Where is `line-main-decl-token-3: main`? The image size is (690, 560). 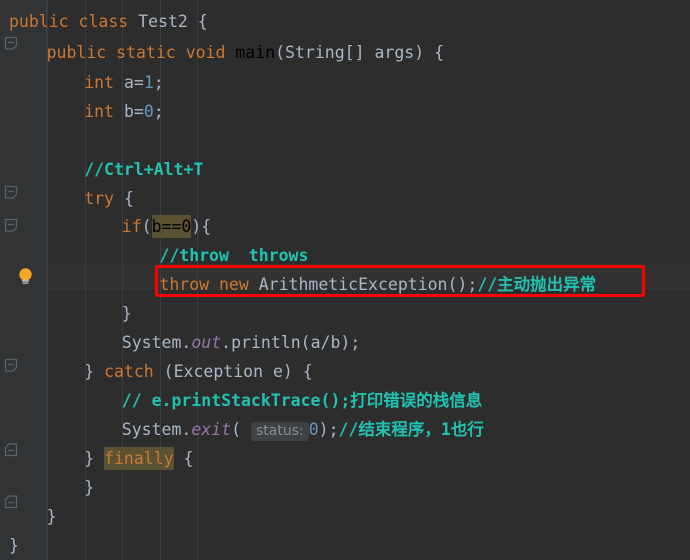
line-main-decl-token-3: main is located at coordinates (255, 52).